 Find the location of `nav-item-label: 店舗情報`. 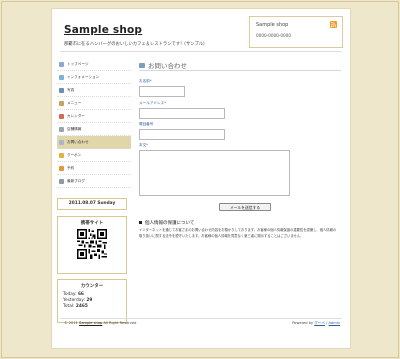

nav-item-label: 店舗情報 is located at coordinates (74, 129).